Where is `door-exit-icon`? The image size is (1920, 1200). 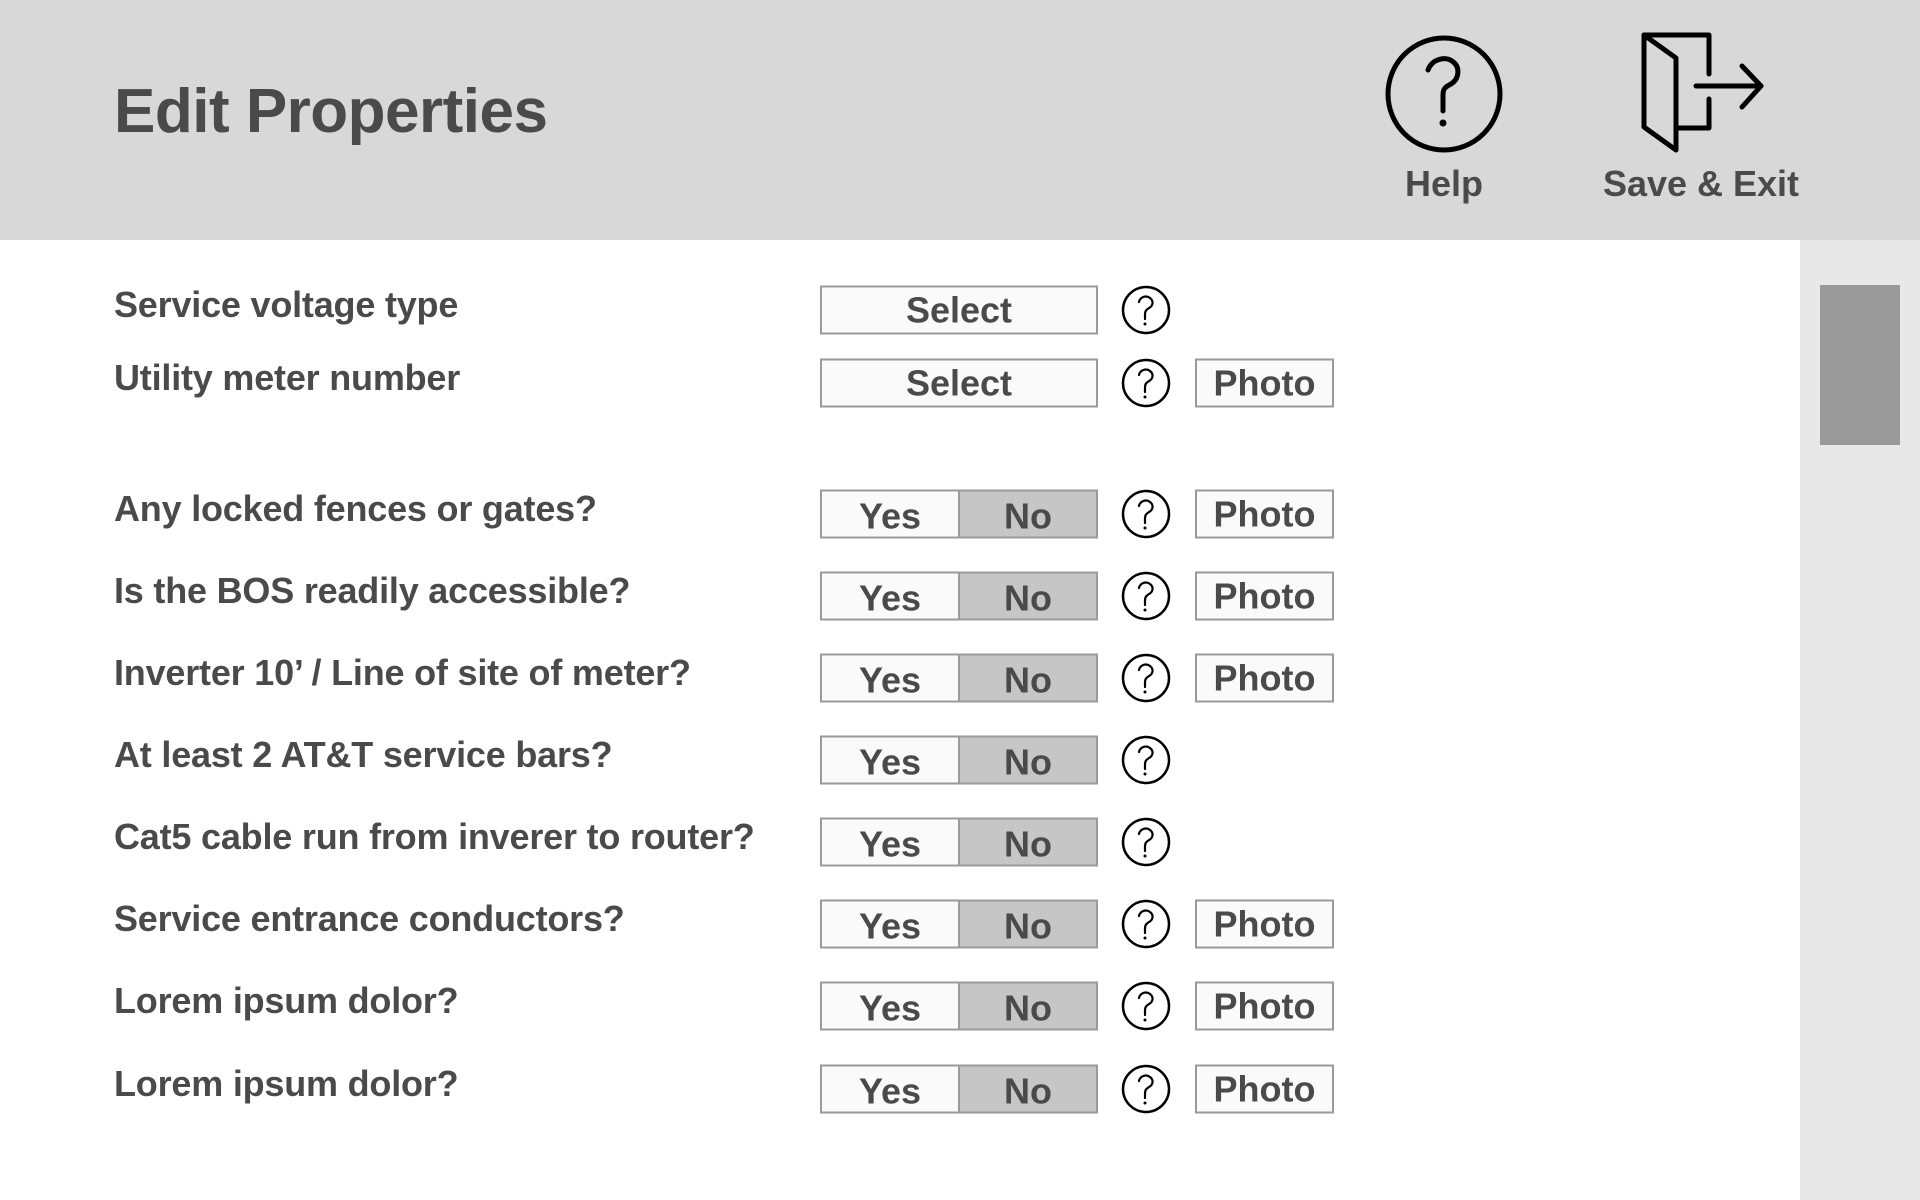
door-exit-icon is located at coordinates (1702, 92).